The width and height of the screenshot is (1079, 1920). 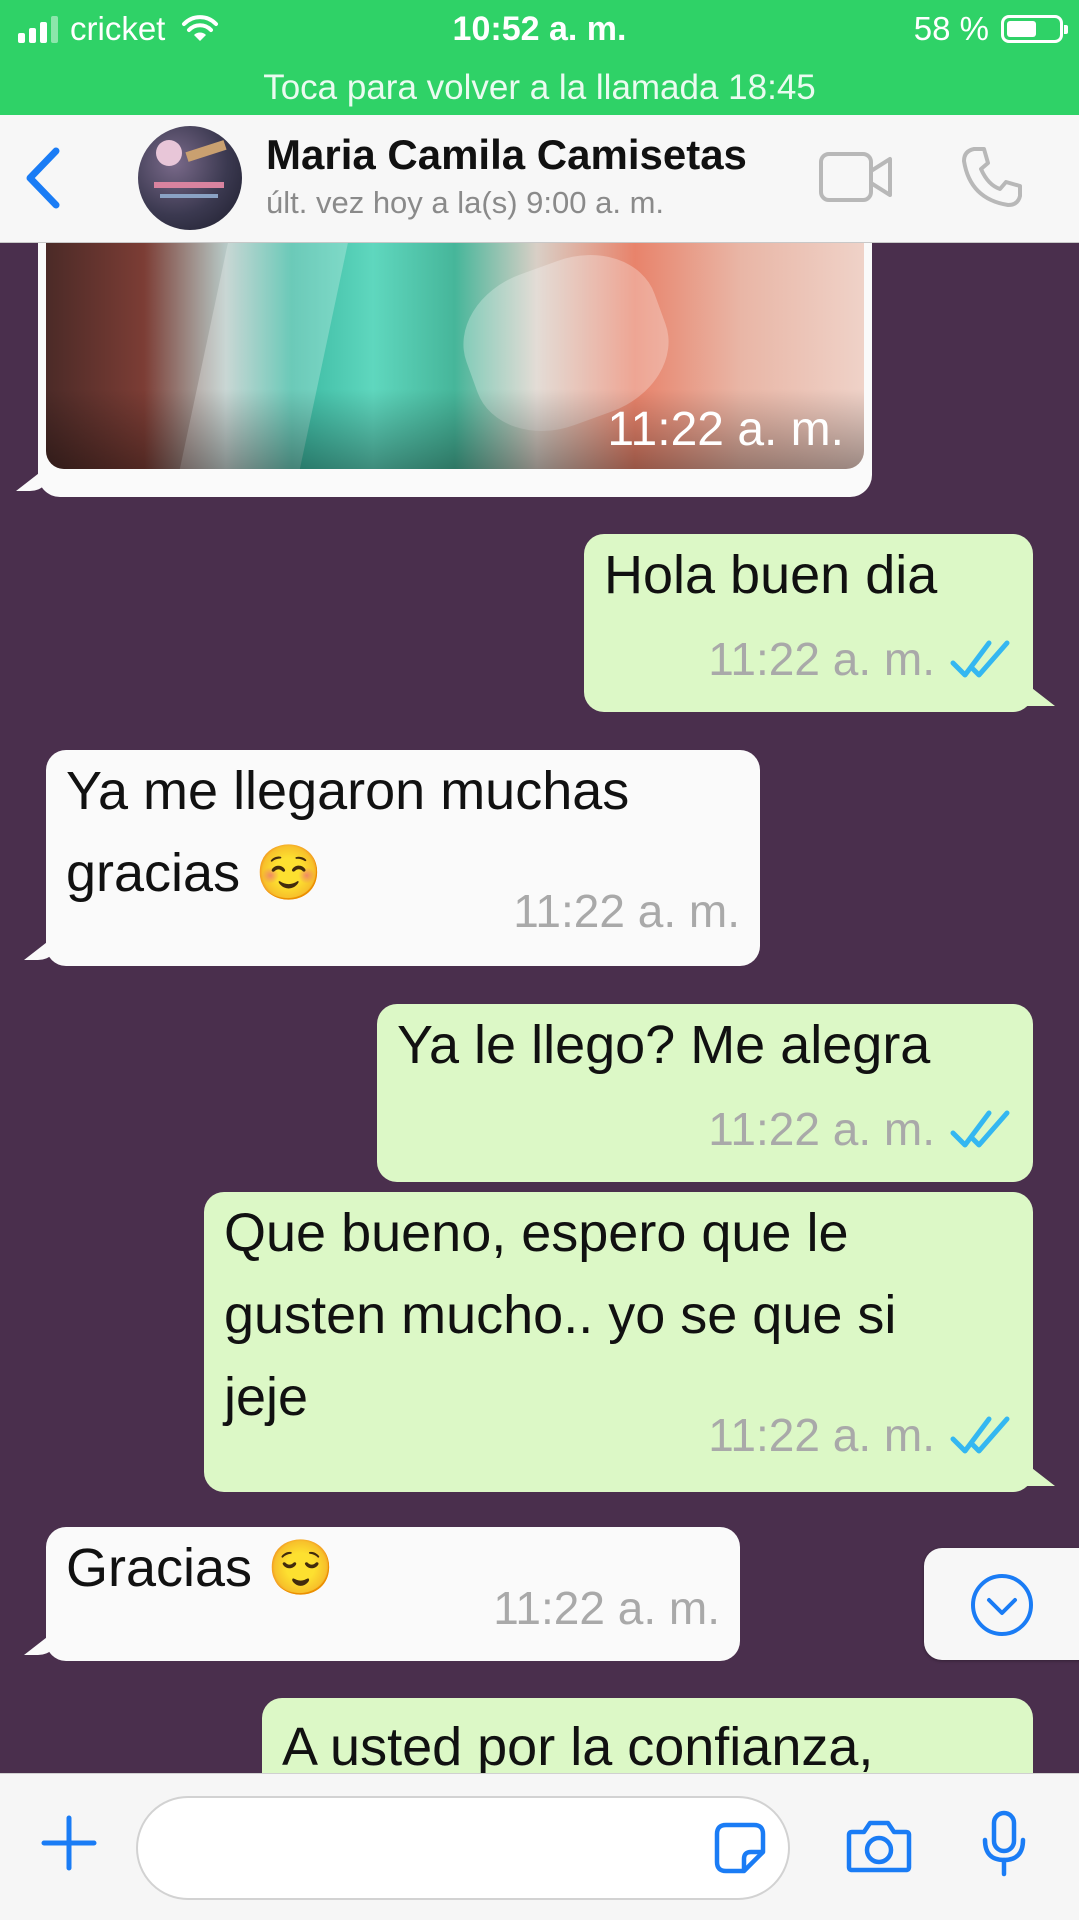 I want to click on video-call-icon, so click(x=856, y=177).